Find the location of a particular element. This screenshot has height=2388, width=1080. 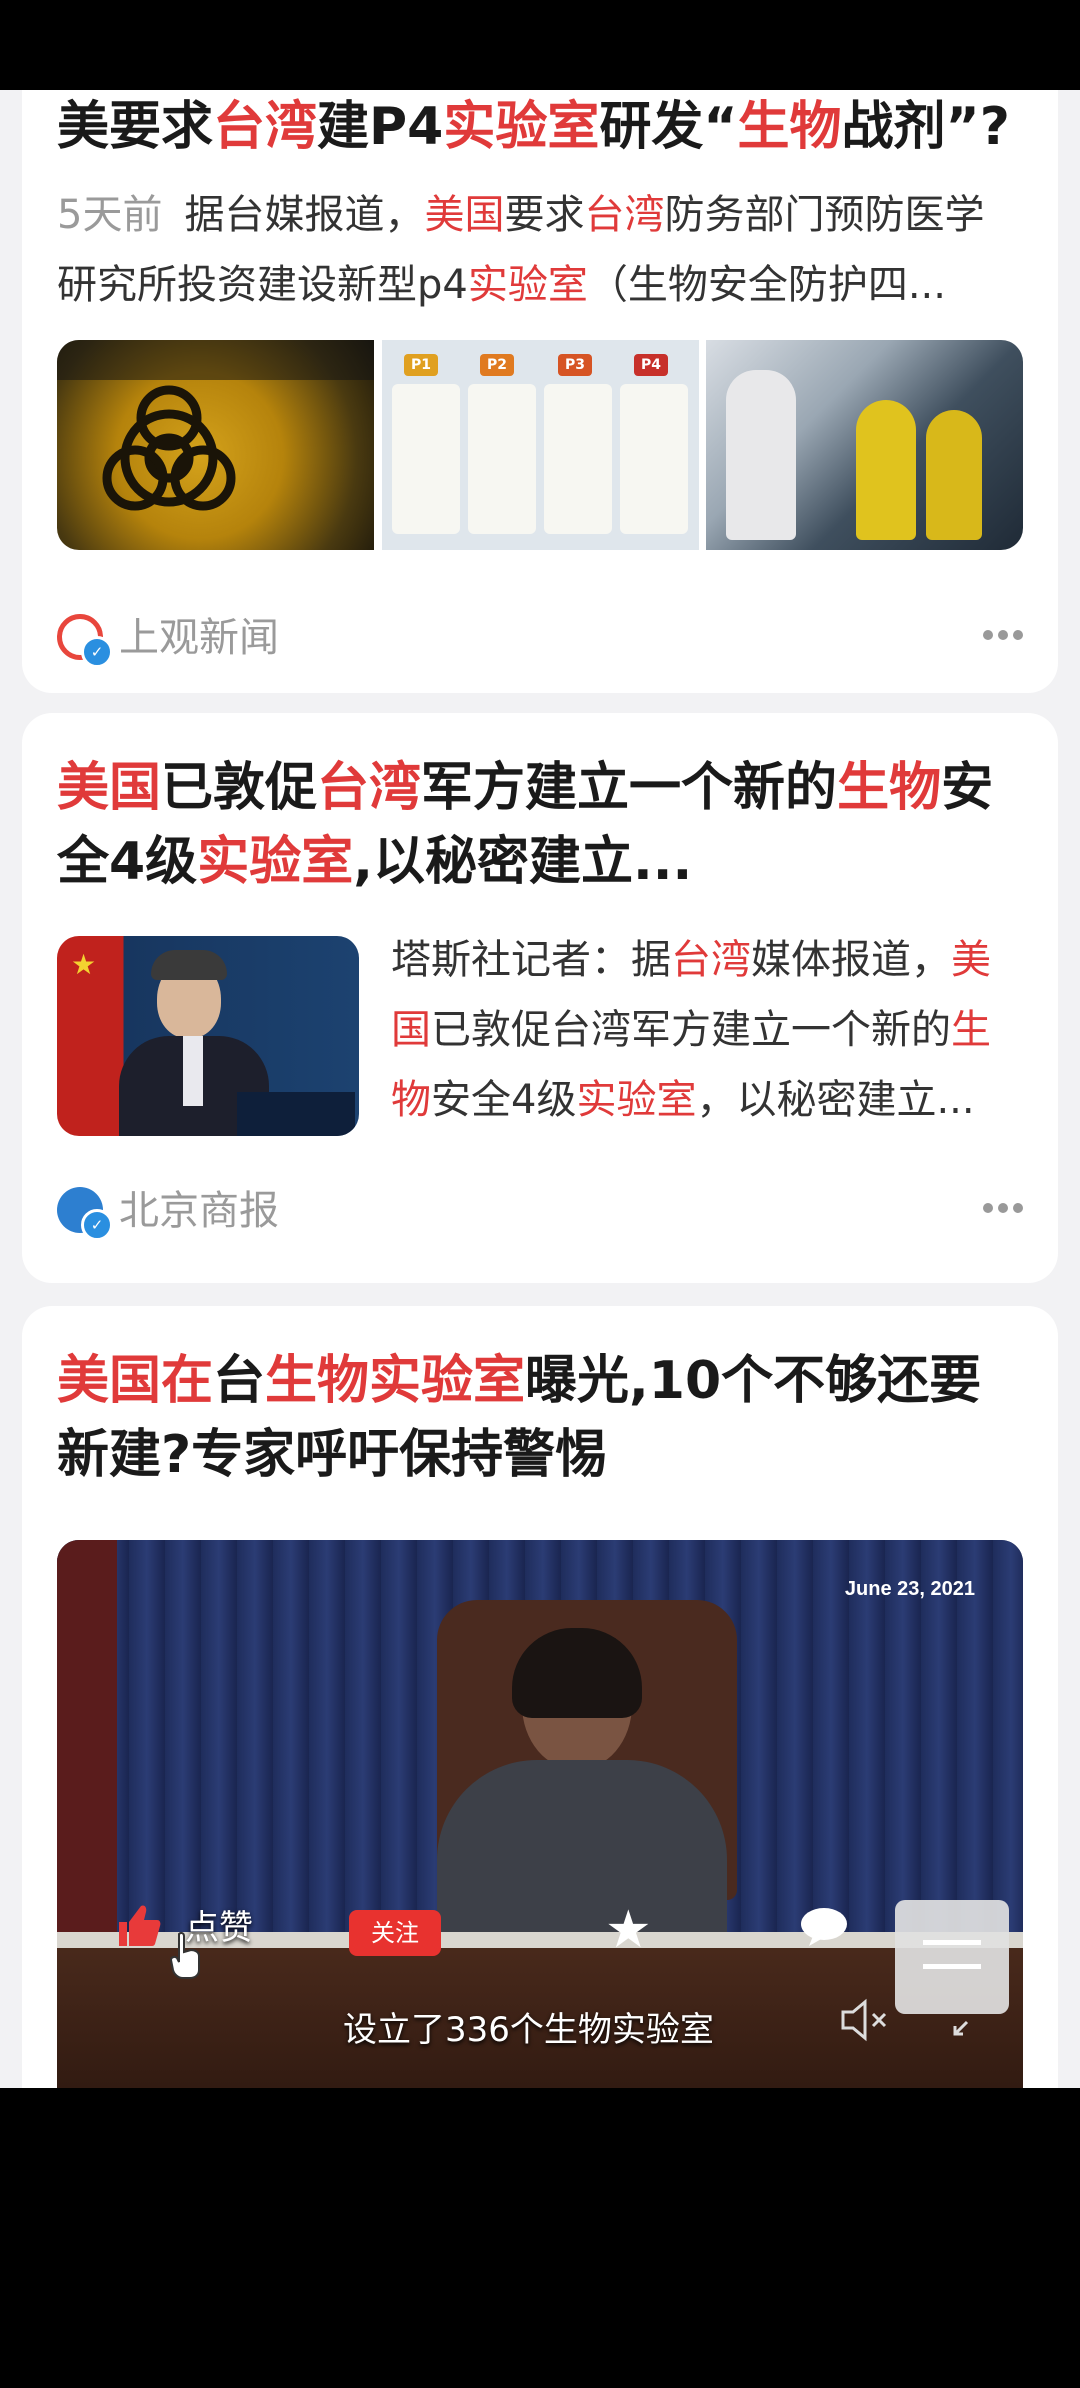

biohazard-icon is located at coordinates (215, 425).